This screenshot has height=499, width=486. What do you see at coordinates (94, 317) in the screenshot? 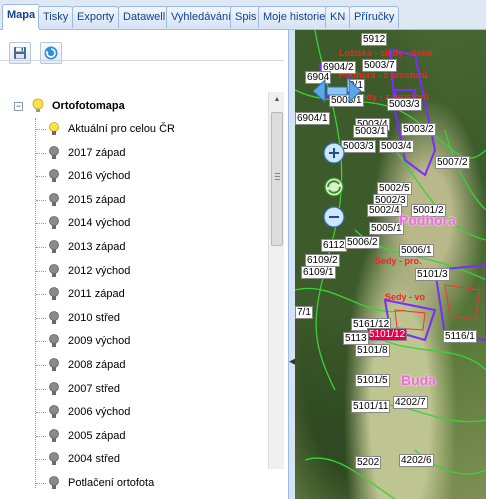
I see `tree-item-label: 2010 střed` at bounding box center [94, 317].